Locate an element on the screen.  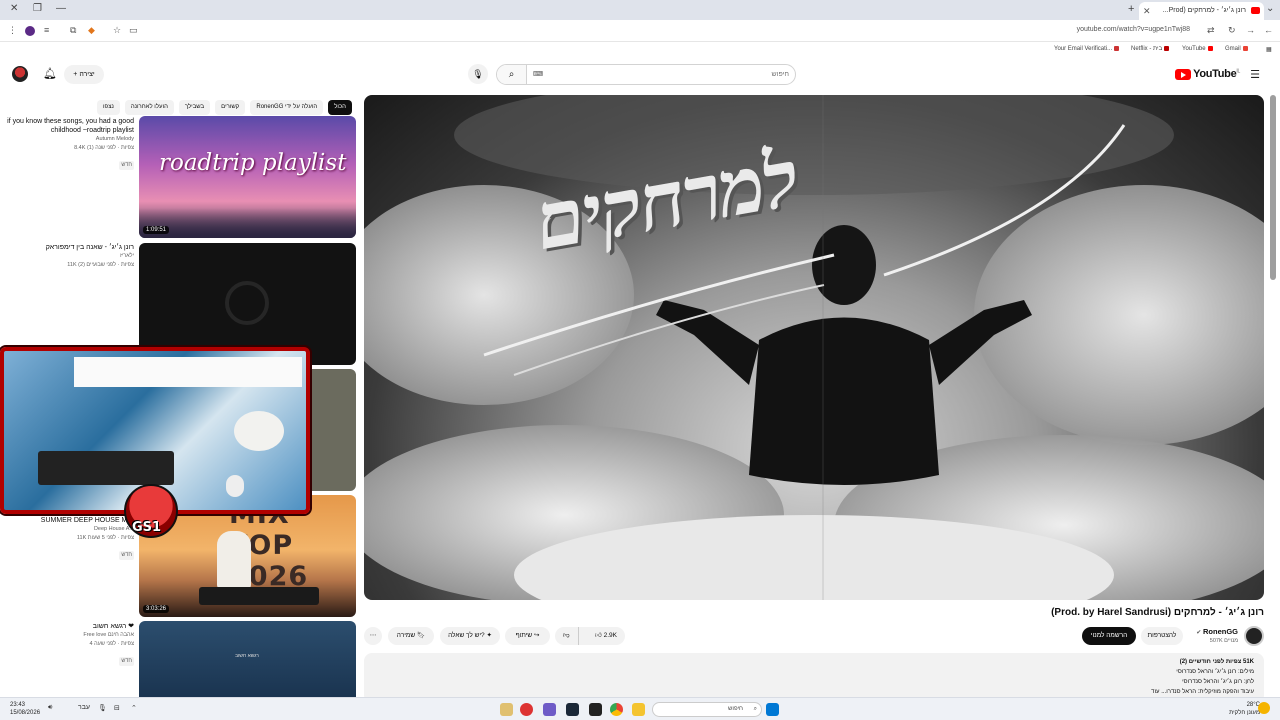
recommendation-thumbnail: רגשא חשוב is located at coordinates (247, 659).